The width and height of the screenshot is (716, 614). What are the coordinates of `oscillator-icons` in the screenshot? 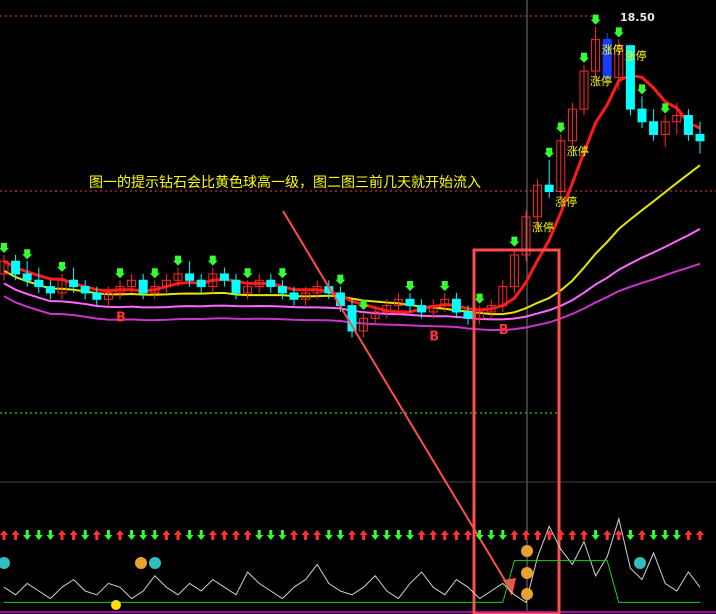 It's located at (323, 577).